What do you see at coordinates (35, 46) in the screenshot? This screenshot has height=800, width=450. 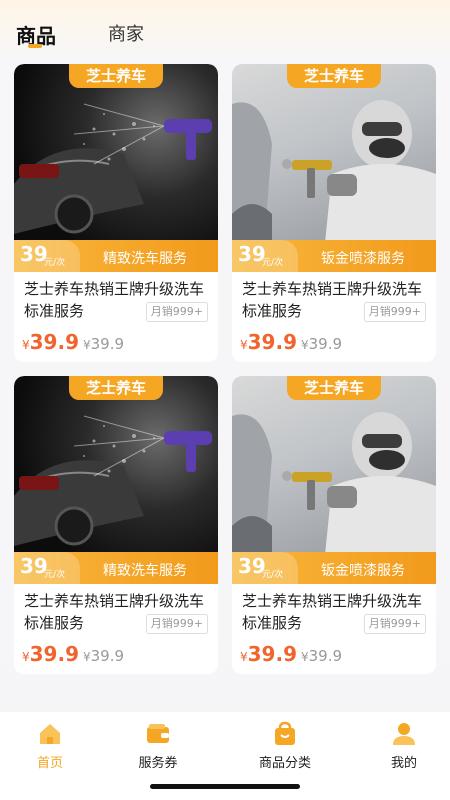 I see `active-tab-indicator` at bounding box center [35, 46].